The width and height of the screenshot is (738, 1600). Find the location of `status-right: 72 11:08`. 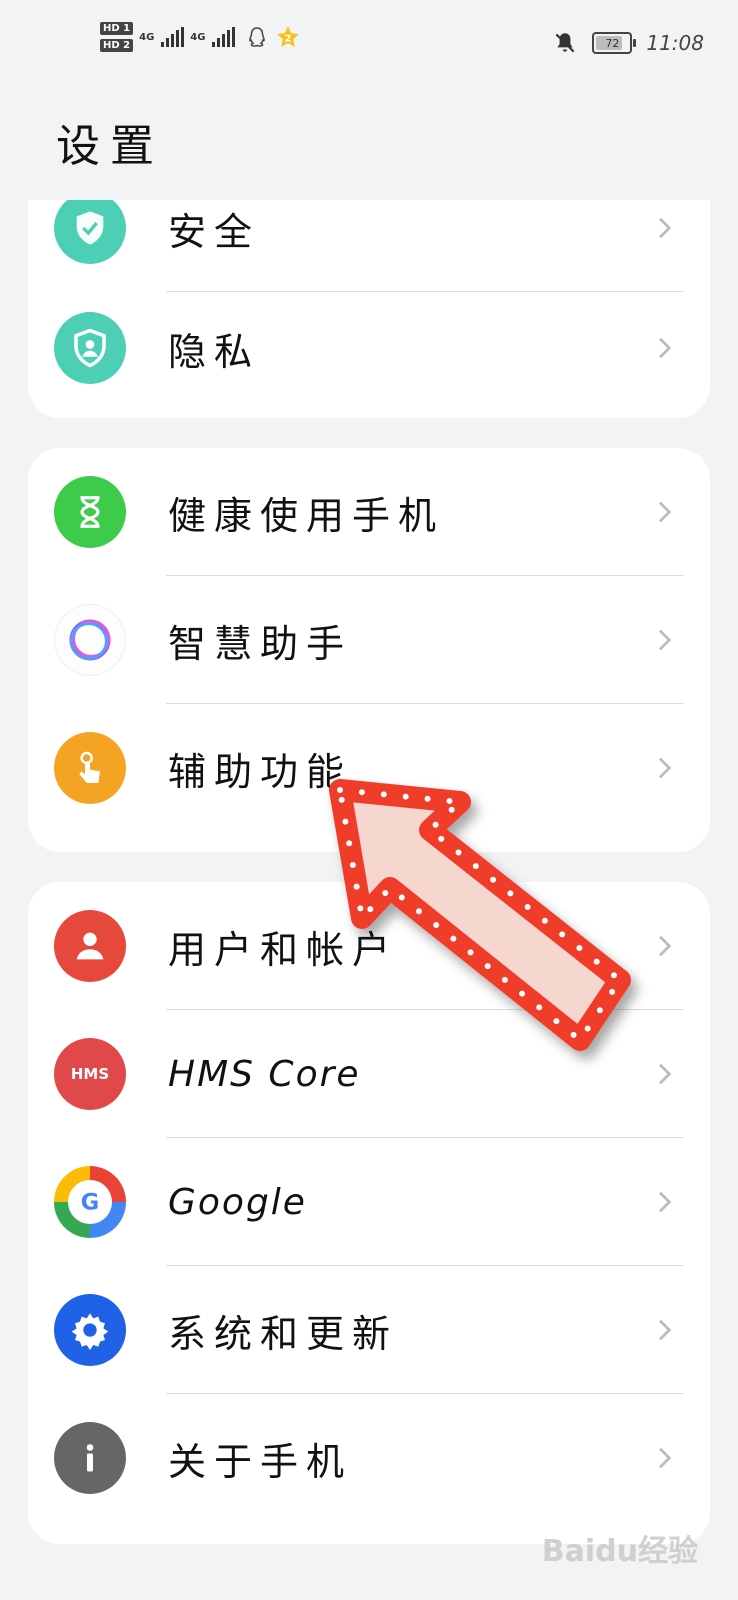

status-right: 72 11:08 is located at coordinates (628, 43).